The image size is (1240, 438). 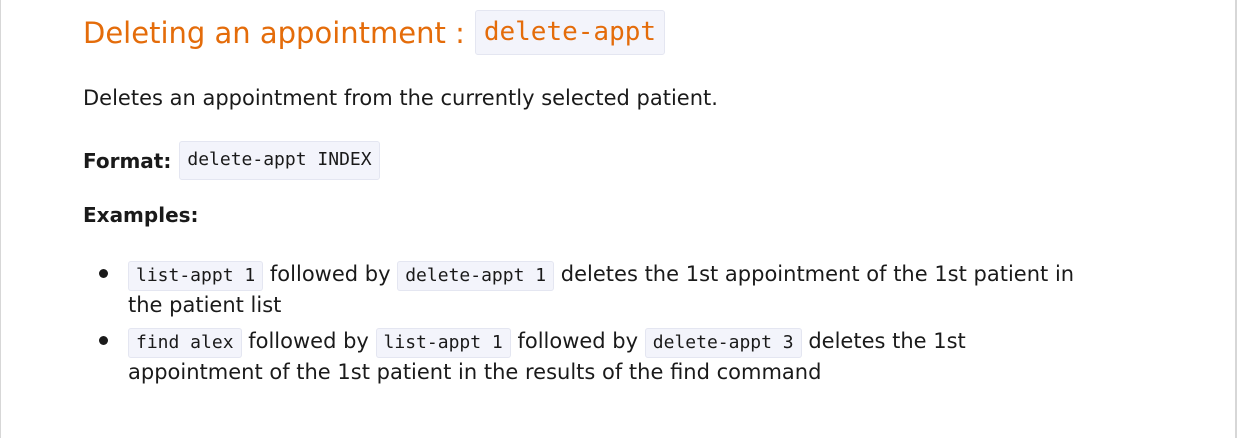 I want to click on example-text: deletes the 1st, so click(x=887, y=341).